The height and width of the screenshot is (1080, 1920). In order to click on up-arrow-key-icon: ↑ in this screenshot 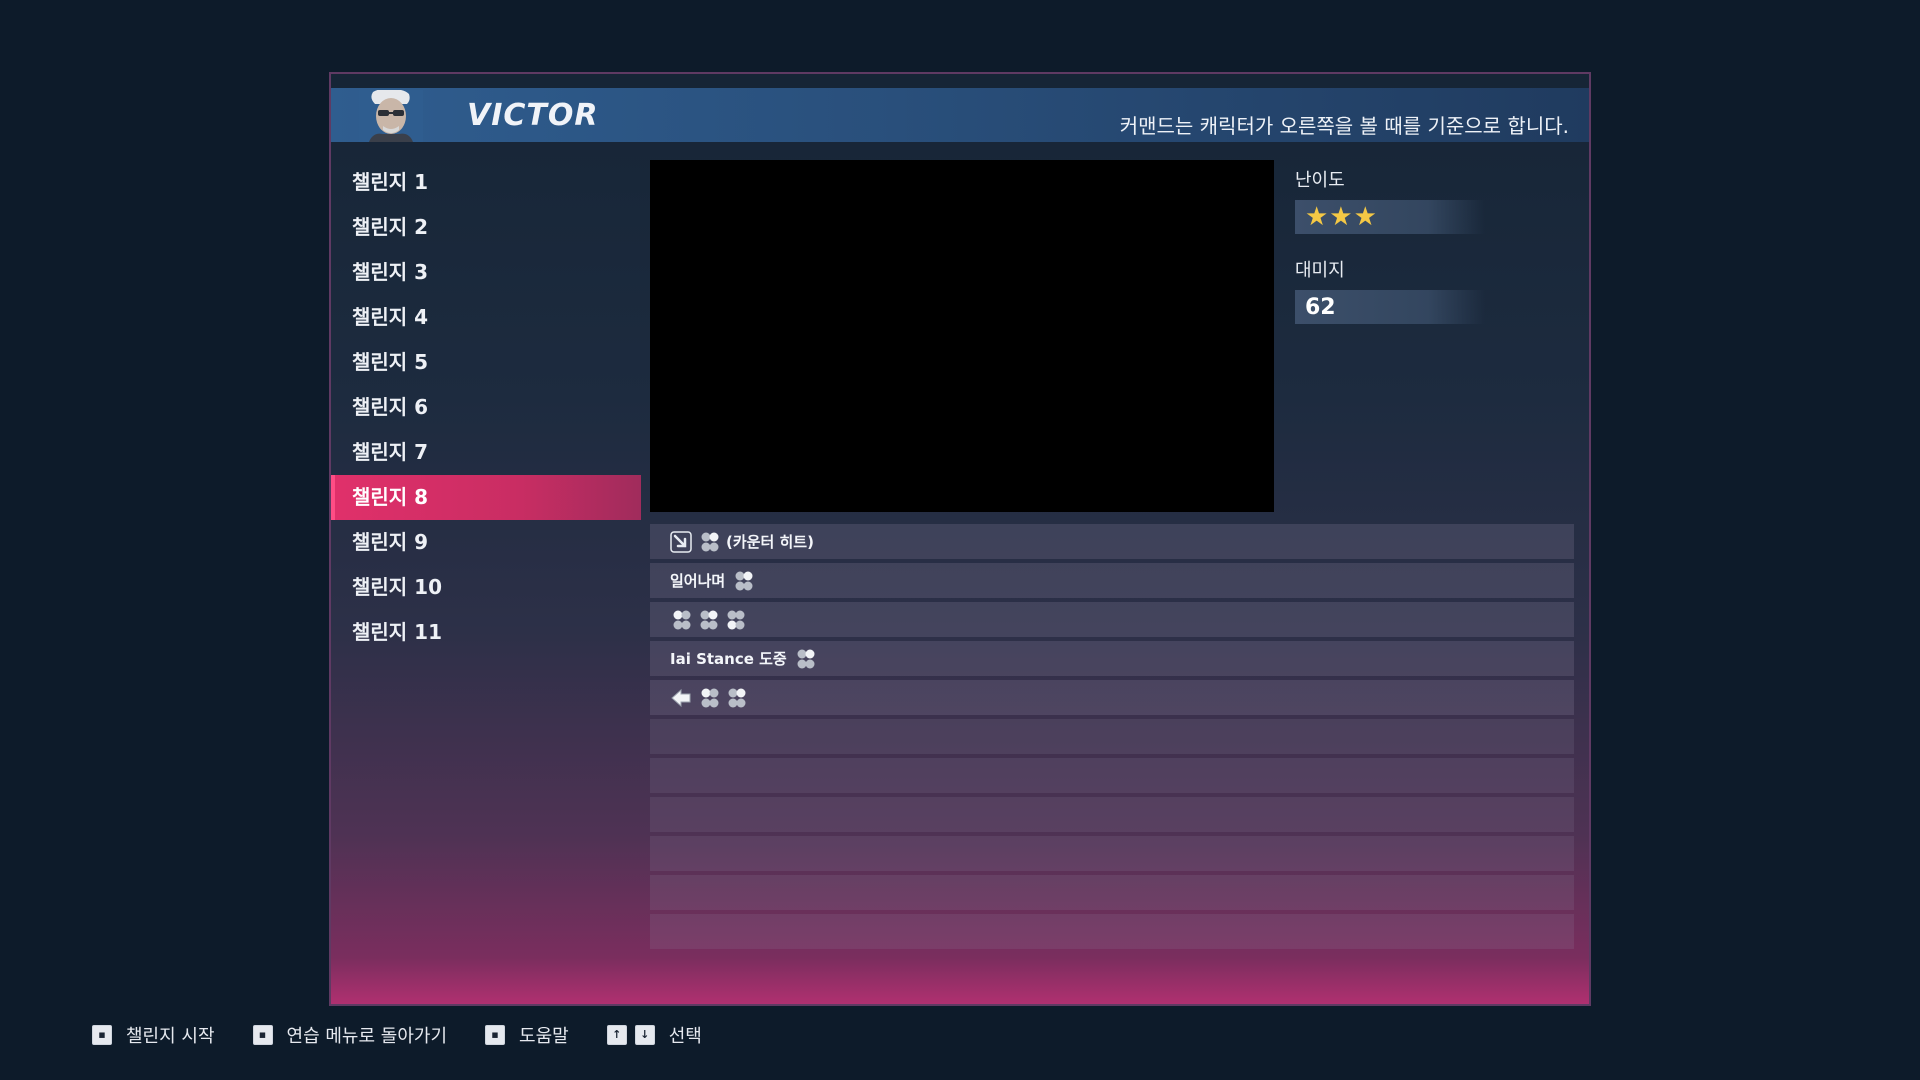, I will do `click(616, 1035)`.